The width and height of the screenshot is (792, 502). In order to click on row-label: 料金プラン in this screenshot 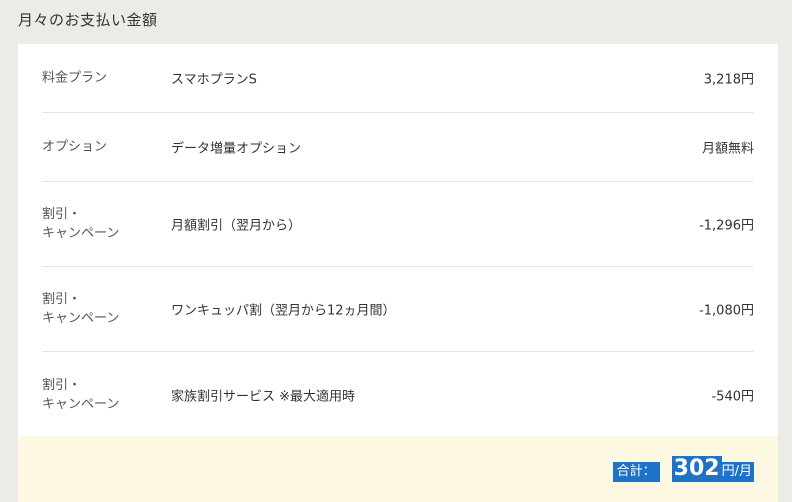, I will do `click(97, 78)`.